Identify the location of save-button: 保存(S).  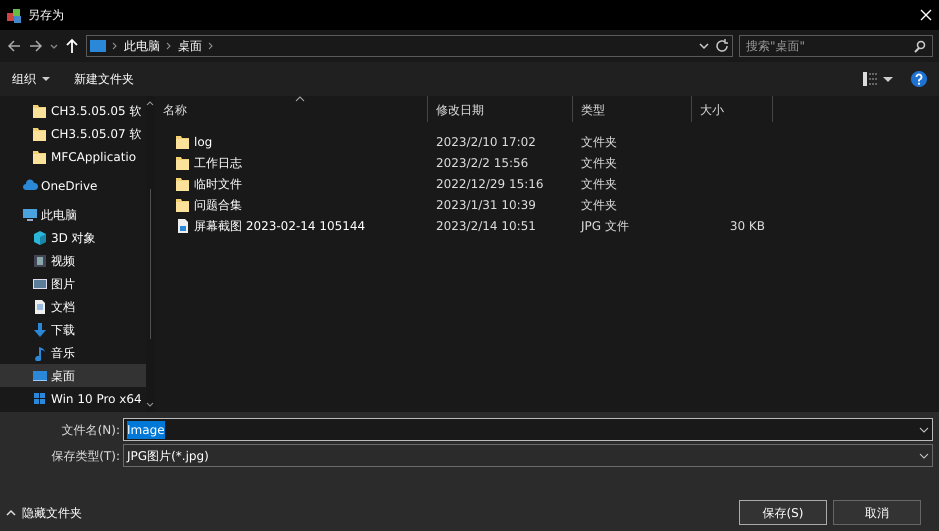
(783, 512).